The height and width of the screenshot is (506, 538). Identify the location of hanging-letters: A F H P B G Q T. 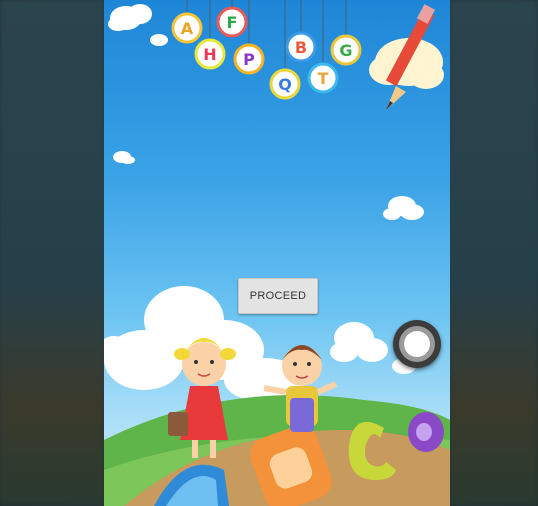
(266, 53).